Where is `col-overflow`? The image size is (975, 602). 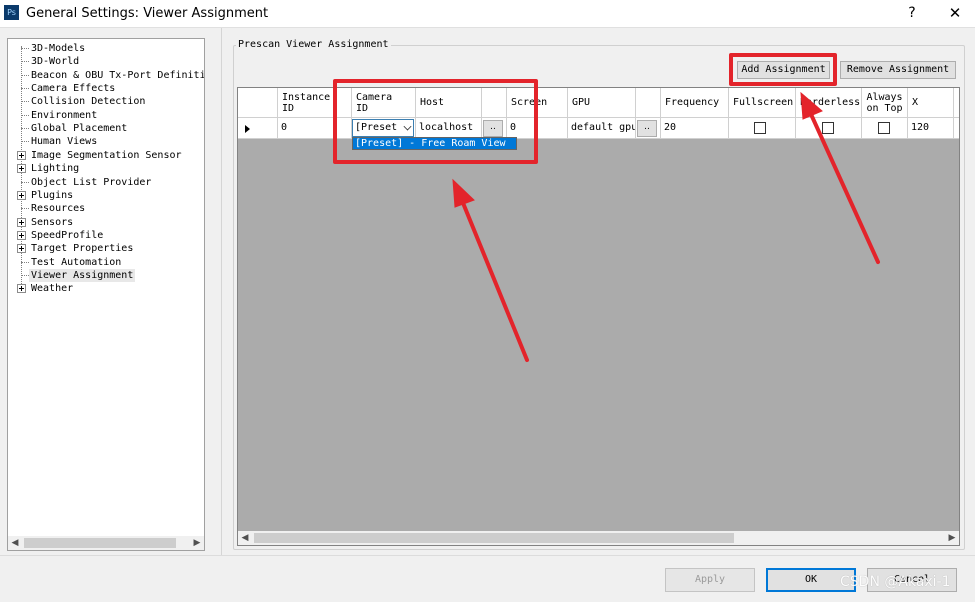
col-overflow is located at coordinates (956, 103).